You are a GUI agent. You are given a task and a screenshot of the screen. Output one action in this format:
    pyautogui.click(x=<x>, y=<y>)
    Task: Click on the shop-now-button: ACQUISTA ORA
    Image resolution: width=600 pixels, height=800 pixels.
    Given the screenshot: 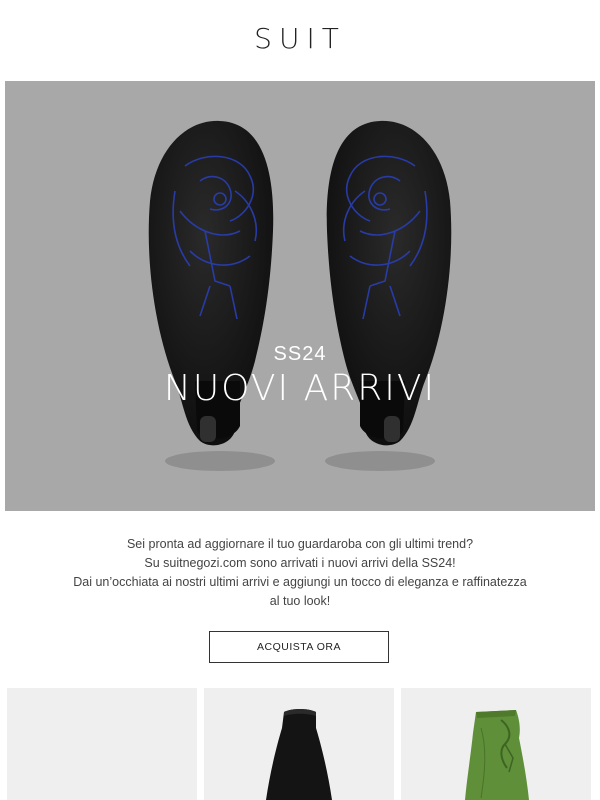 What is the action you would take?
    pyautogui.click(x=299, y=647)
    